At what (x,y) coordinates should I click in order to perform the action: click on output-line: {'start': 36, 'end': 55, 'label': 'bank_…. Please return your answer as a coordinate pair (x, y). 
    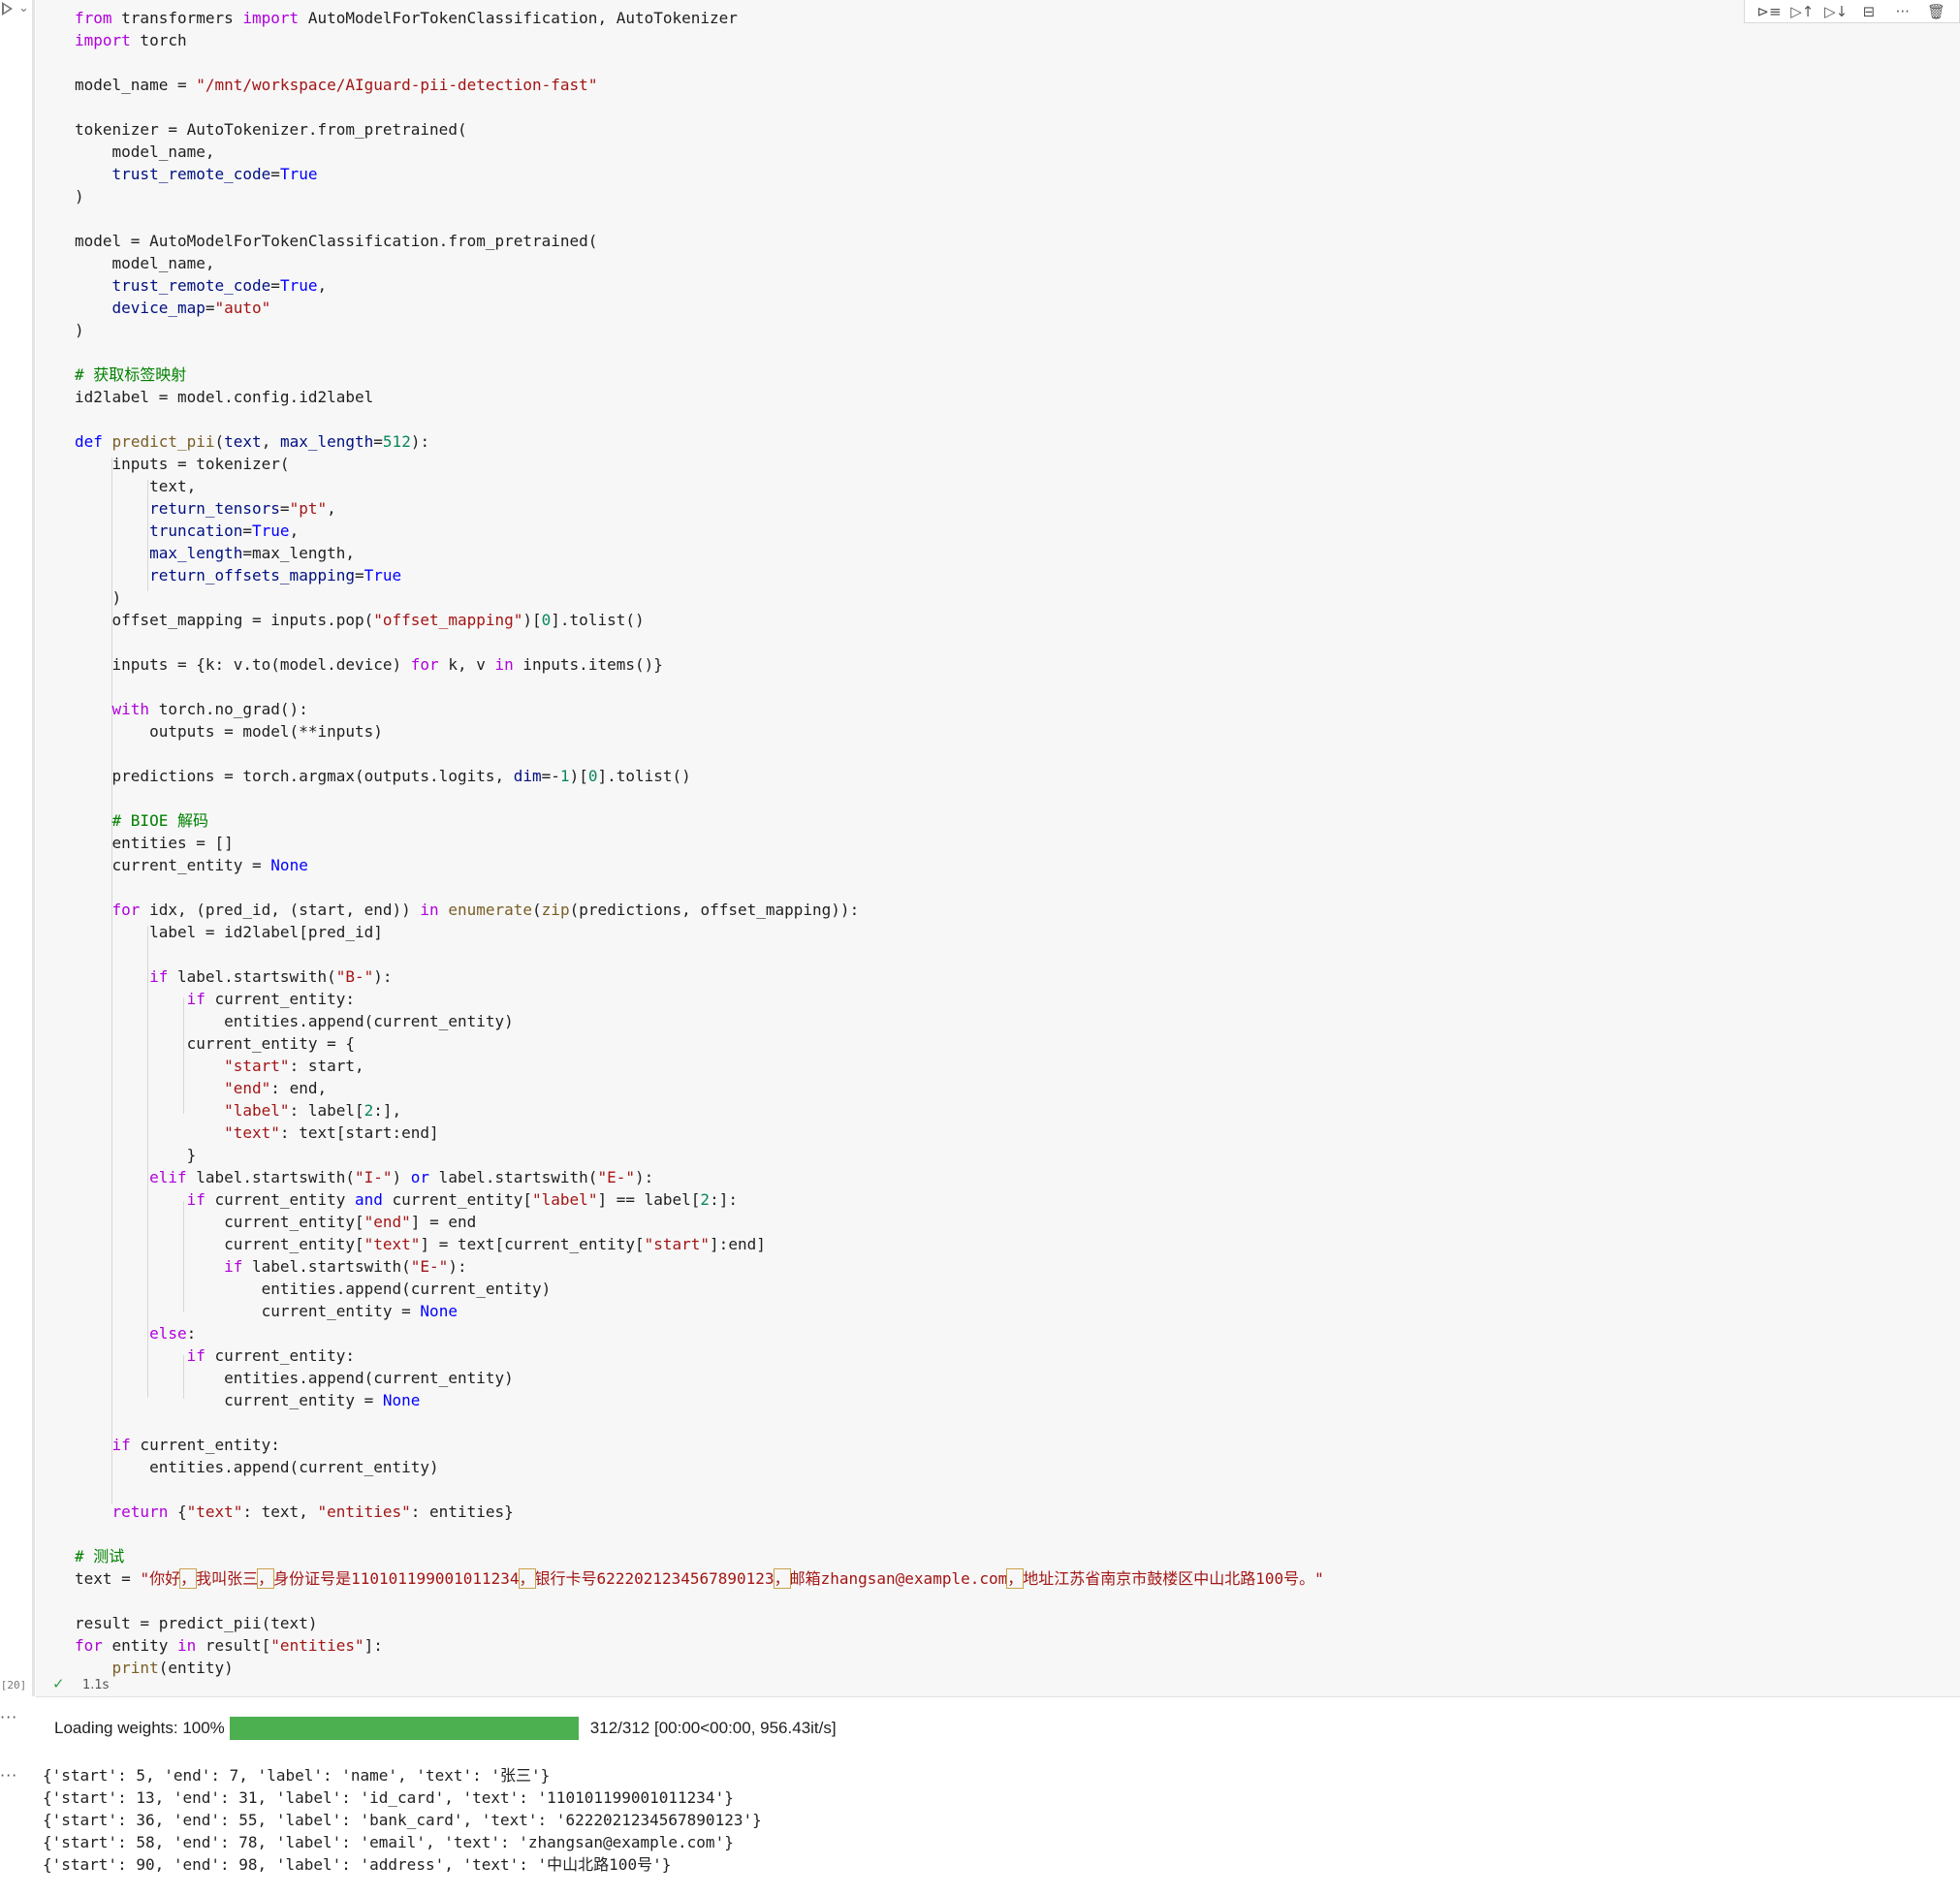
    Looking at the image, I should click on (402, 1820).